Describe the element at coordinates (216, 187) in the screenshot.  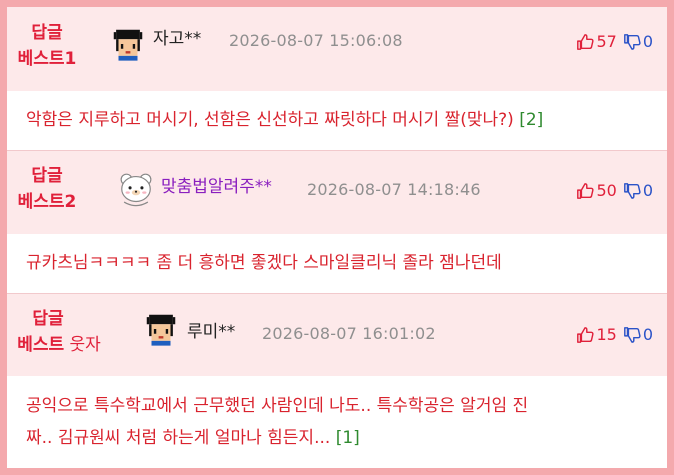
I see `nickname: 맞춤법알려주**` at that location.